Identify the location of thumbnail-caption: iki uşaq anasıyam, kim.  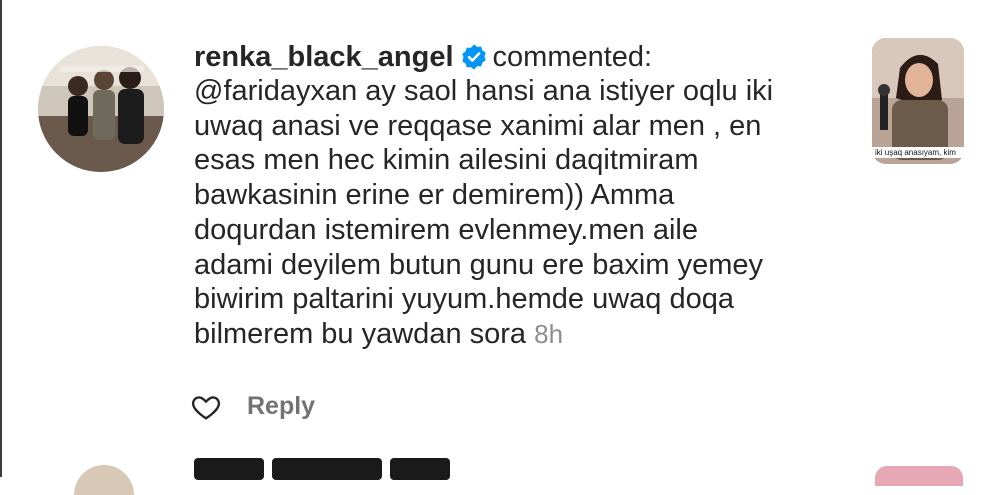
(918, 152).